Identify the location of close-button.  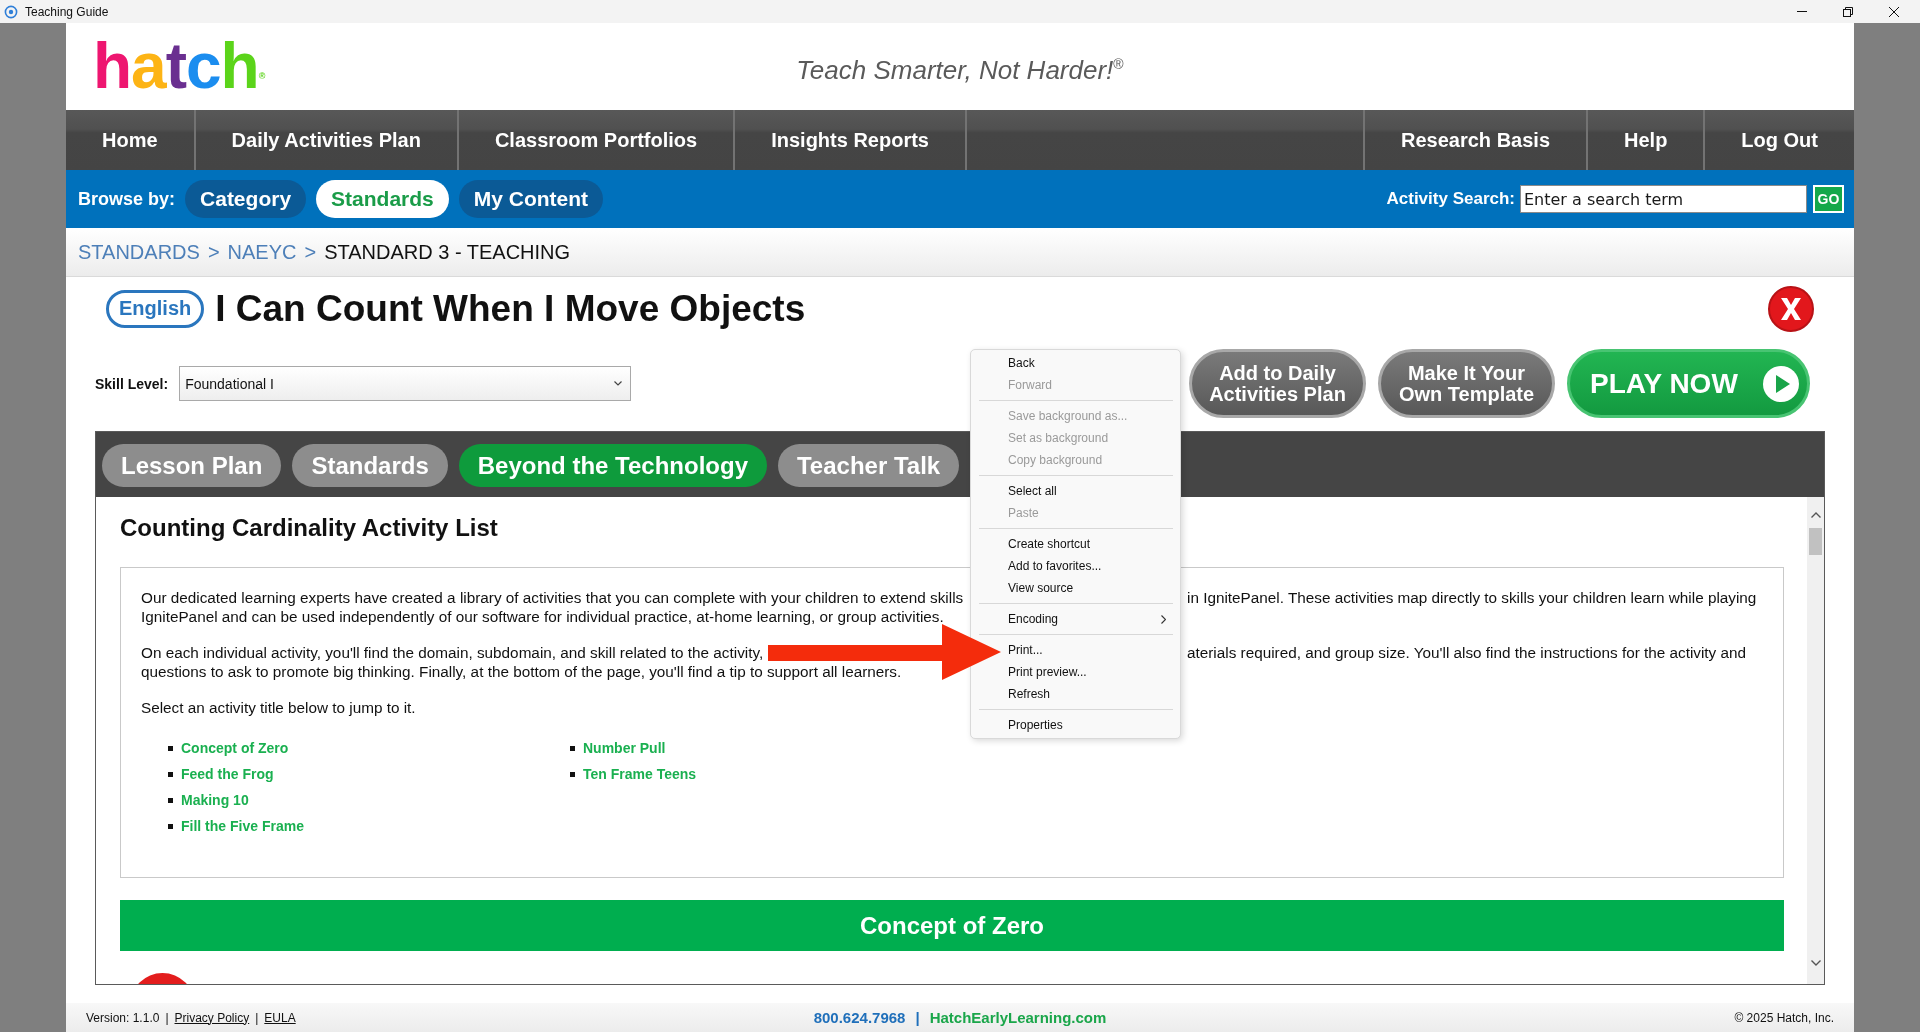
(1791, 308).